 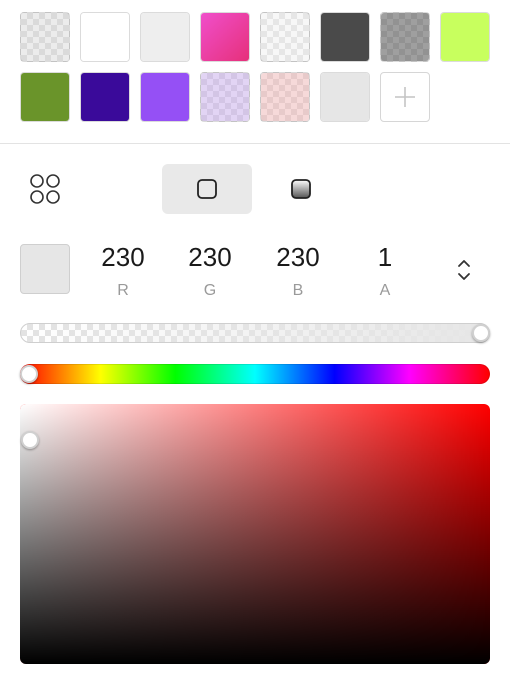 I want to click on swatch-violet, so click(x=165, y=97).